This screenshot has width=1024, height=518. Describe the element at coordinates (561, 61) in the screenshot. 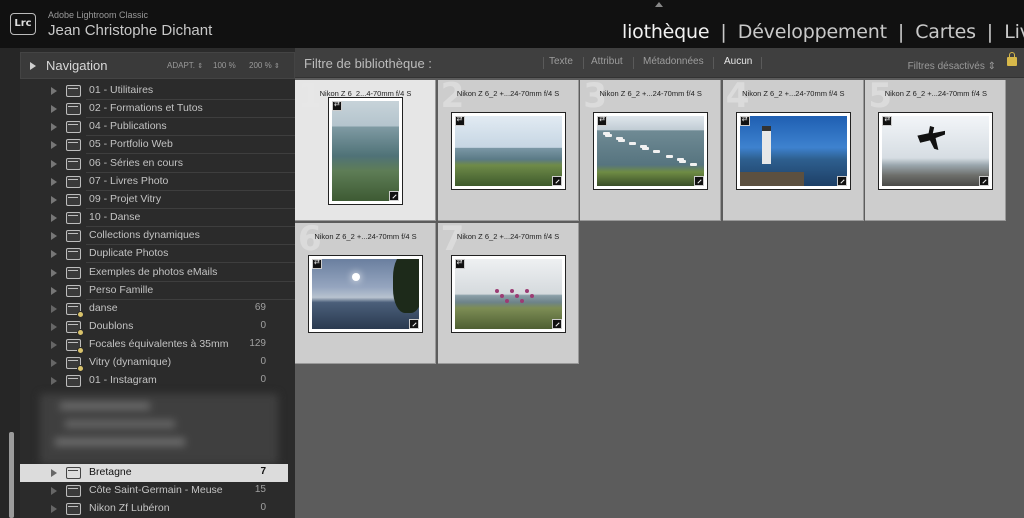

I see `filter-text-option: Texte` at that location.